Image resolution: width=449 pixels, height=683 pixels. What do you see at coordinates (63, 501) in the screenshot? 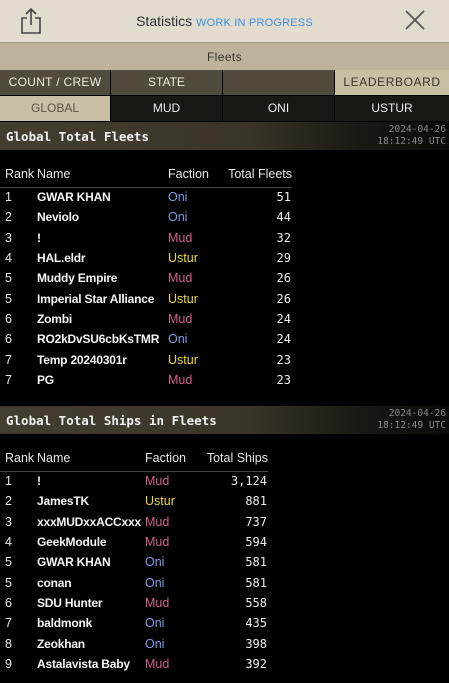
I see `name-cell: JamesTK` at bounding box center [63, 501].